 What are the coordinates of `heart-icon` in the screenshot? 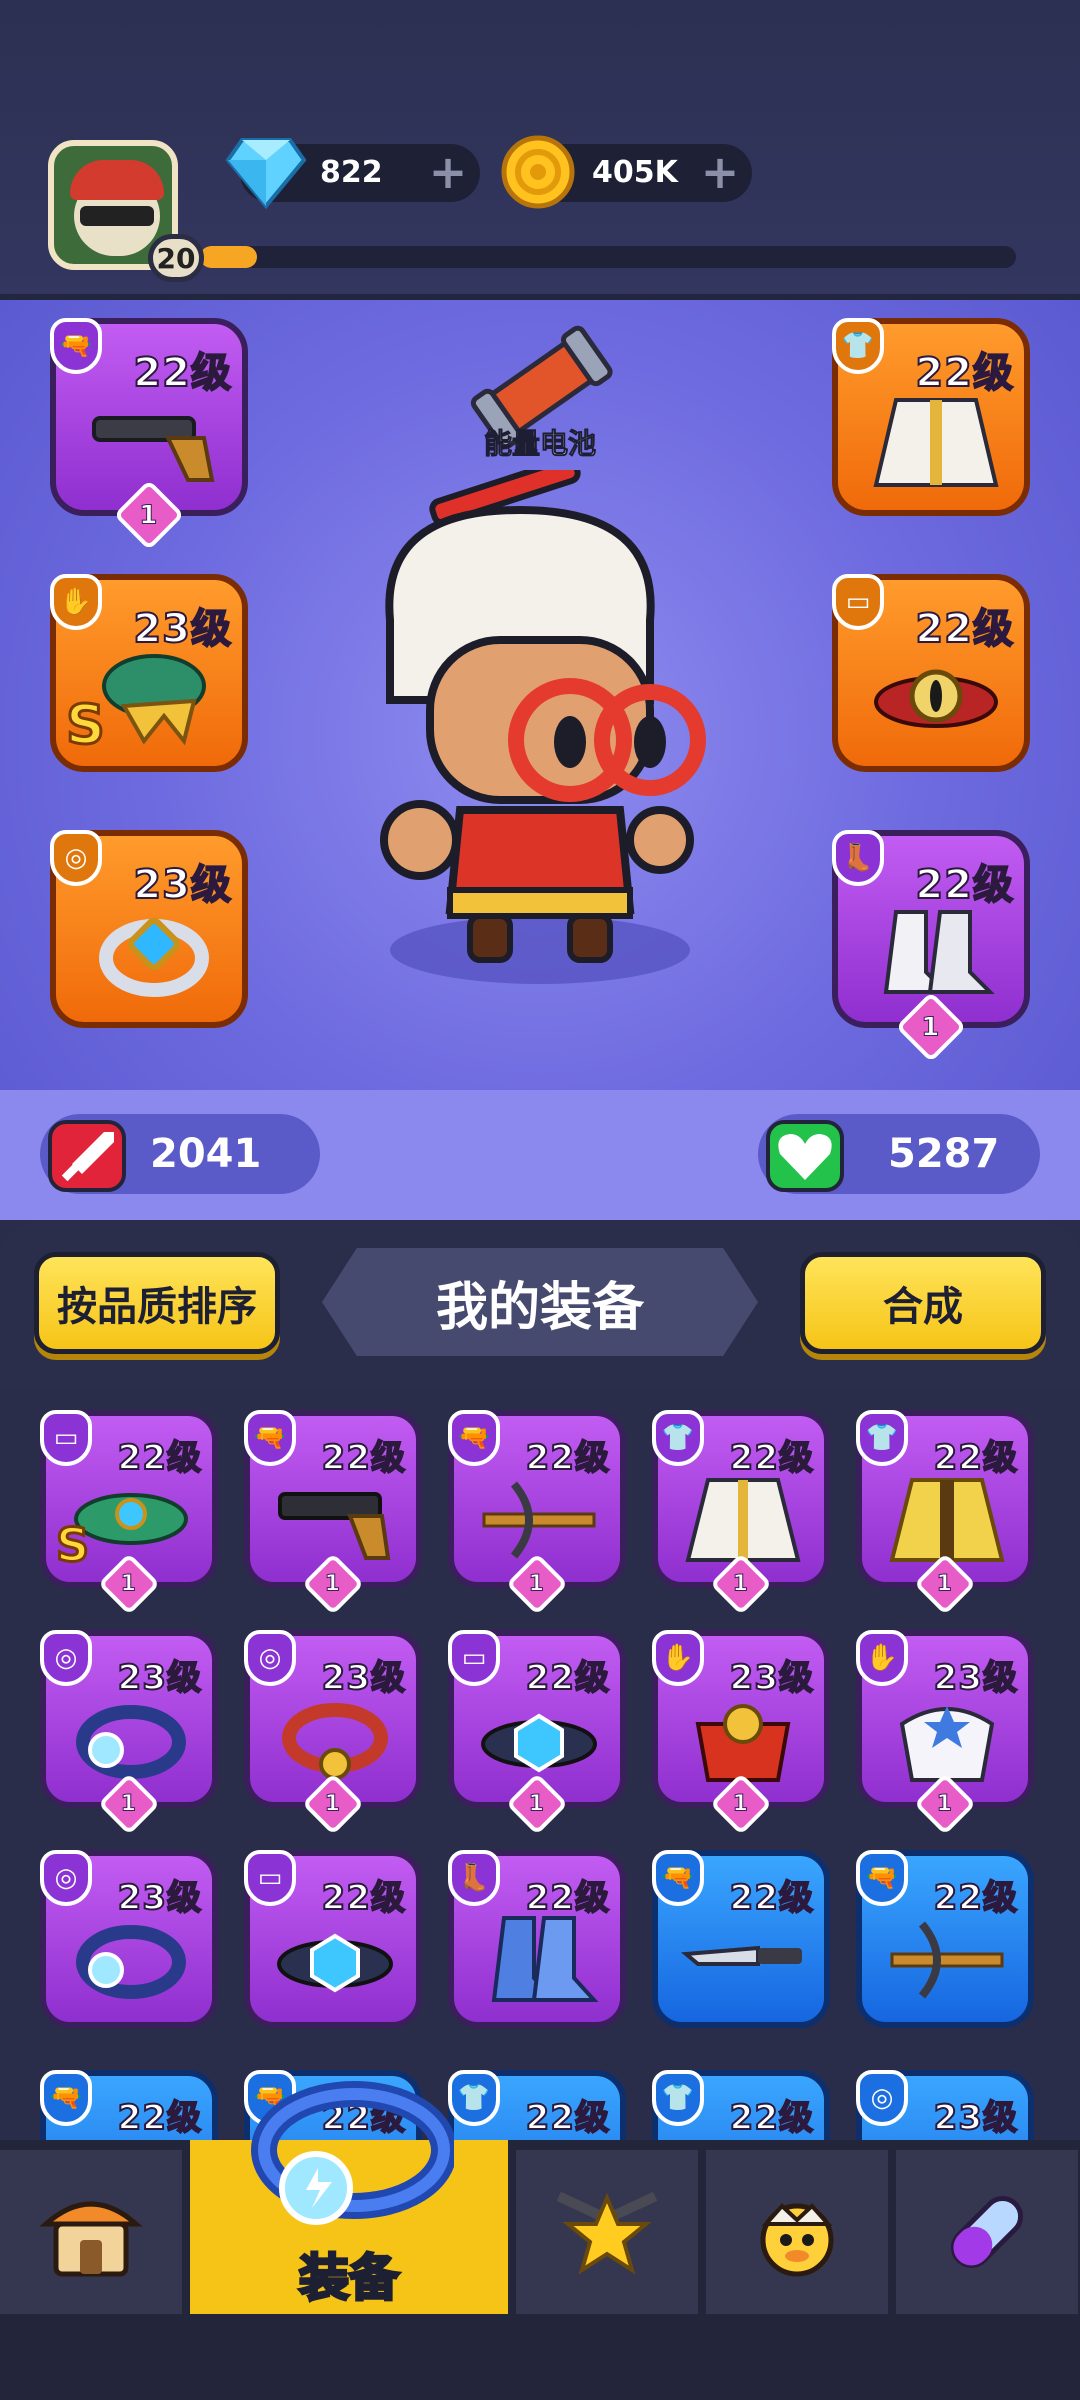 It's located at (805, 1156).